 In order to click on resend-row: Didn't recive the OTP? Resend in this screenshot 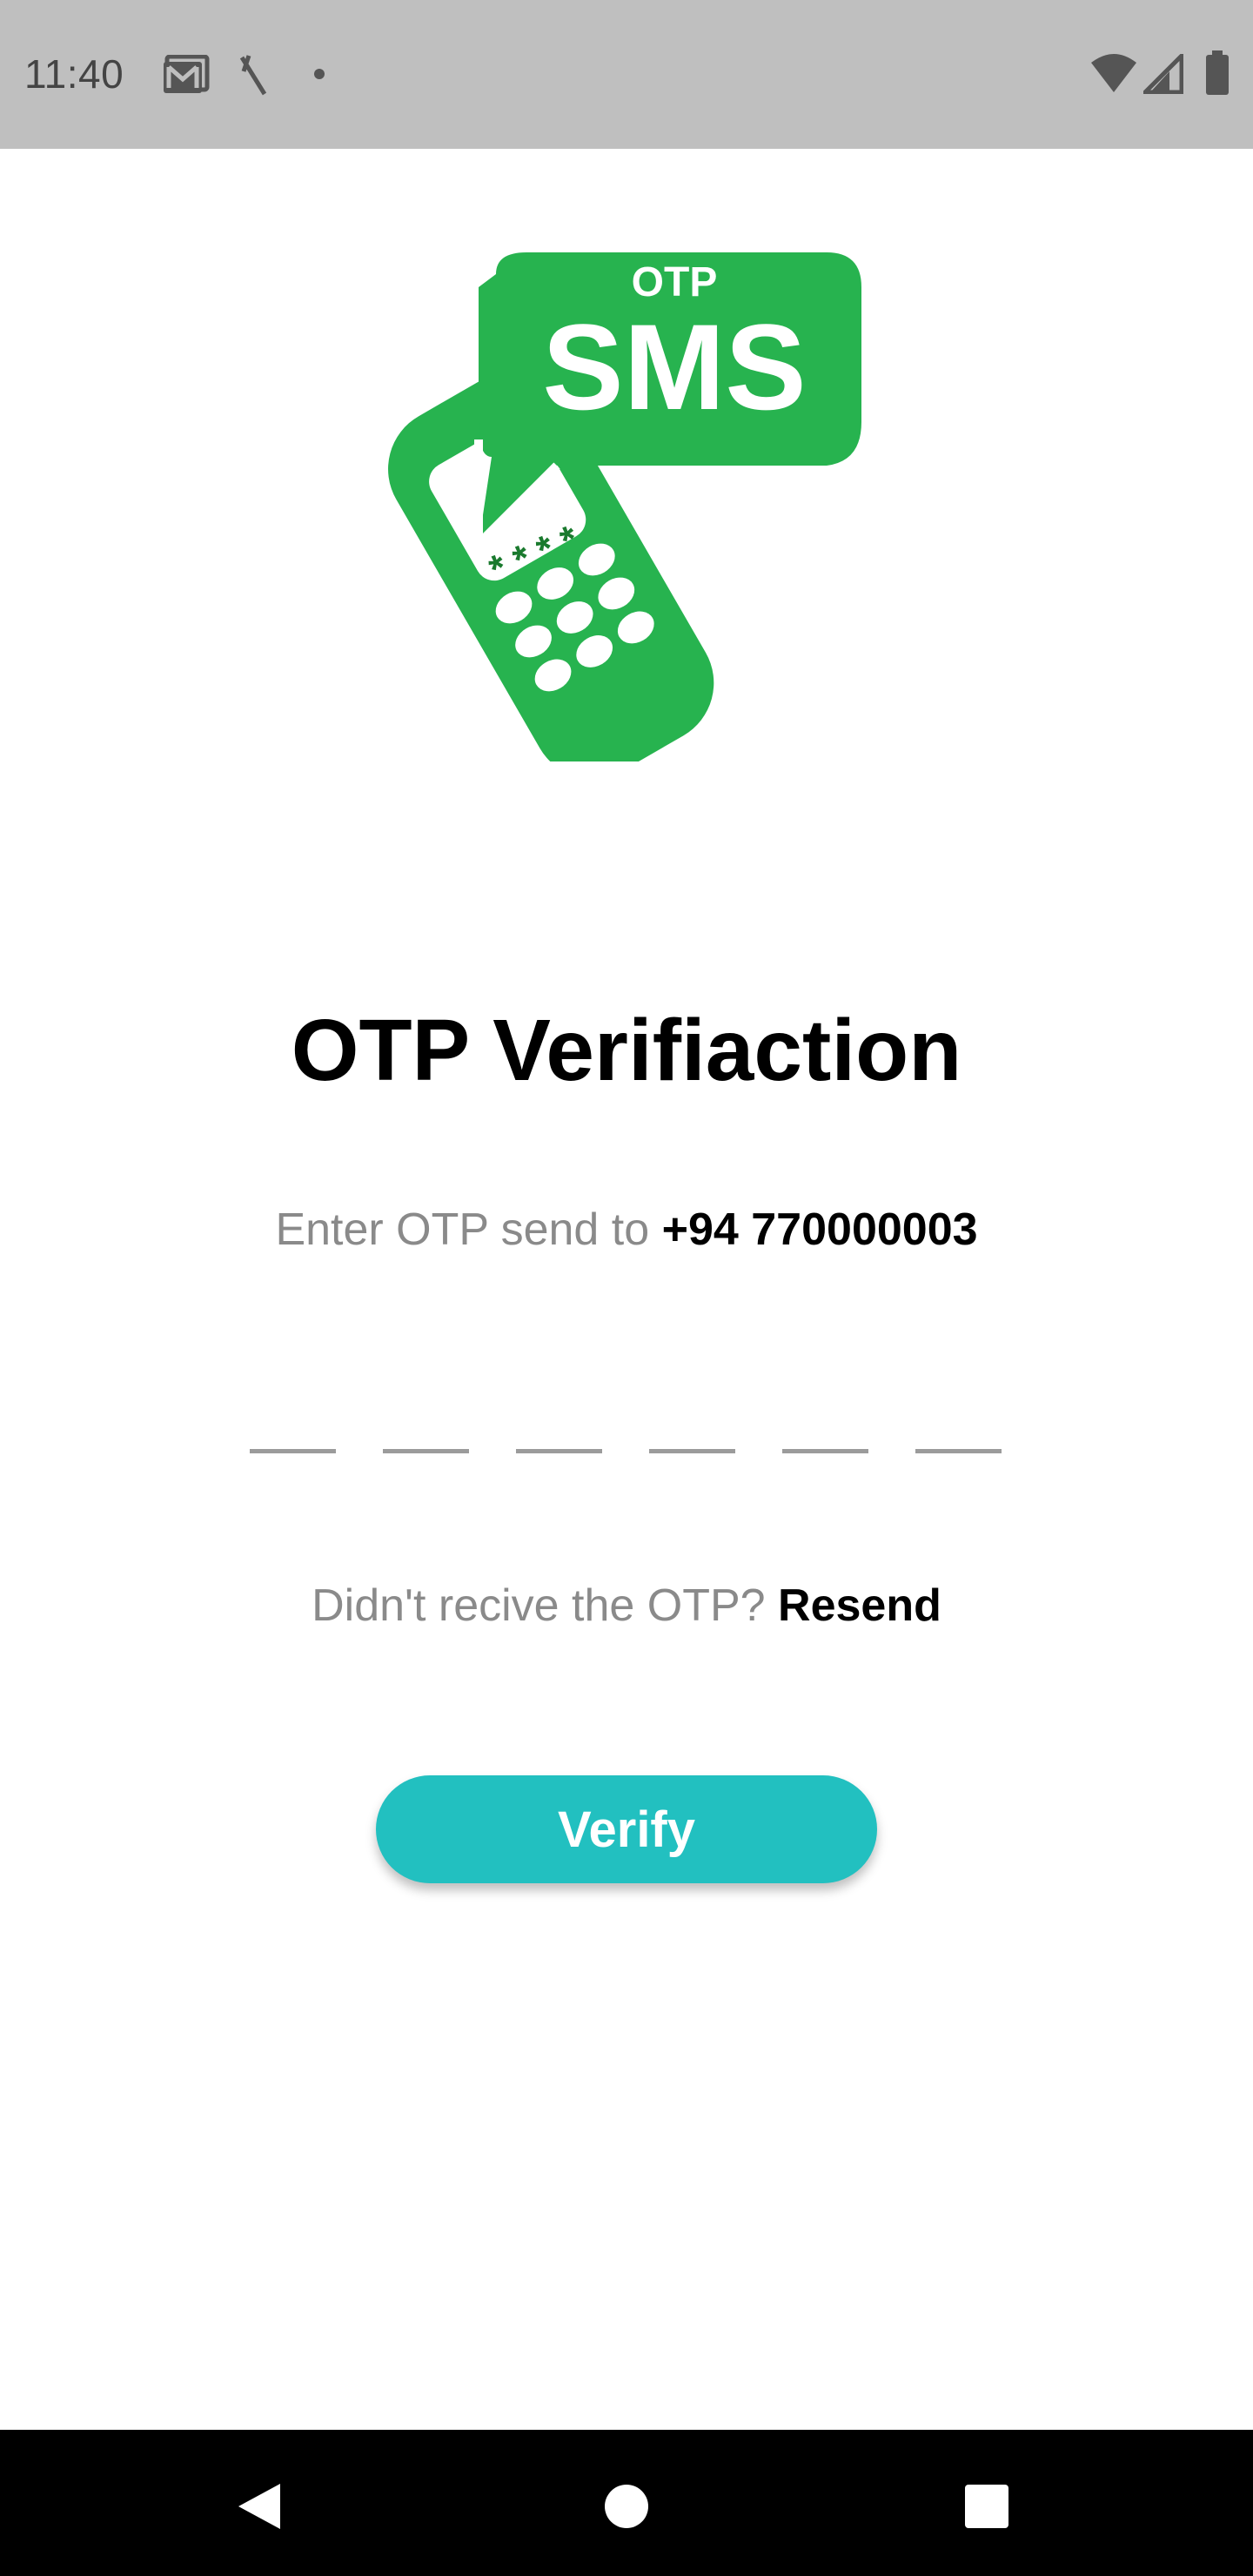, I will do `click(626, 1606)`.